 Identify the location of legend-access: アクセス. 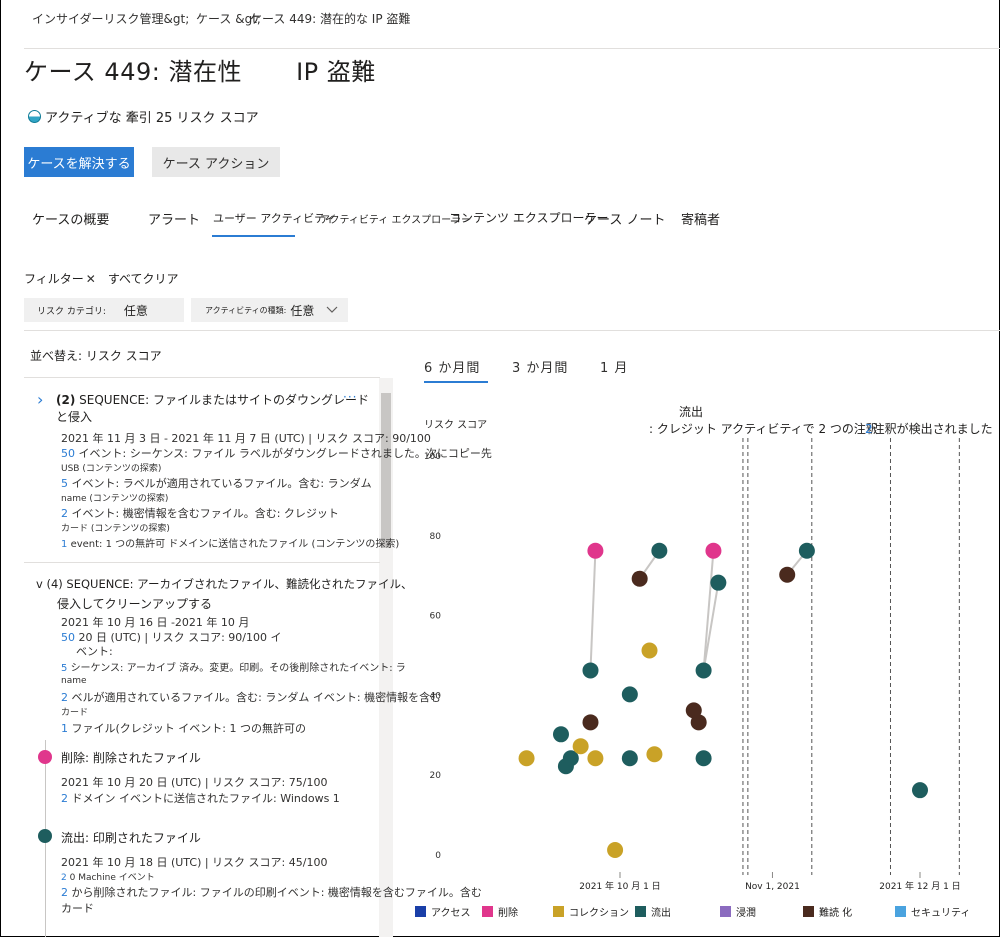
(443, 911).